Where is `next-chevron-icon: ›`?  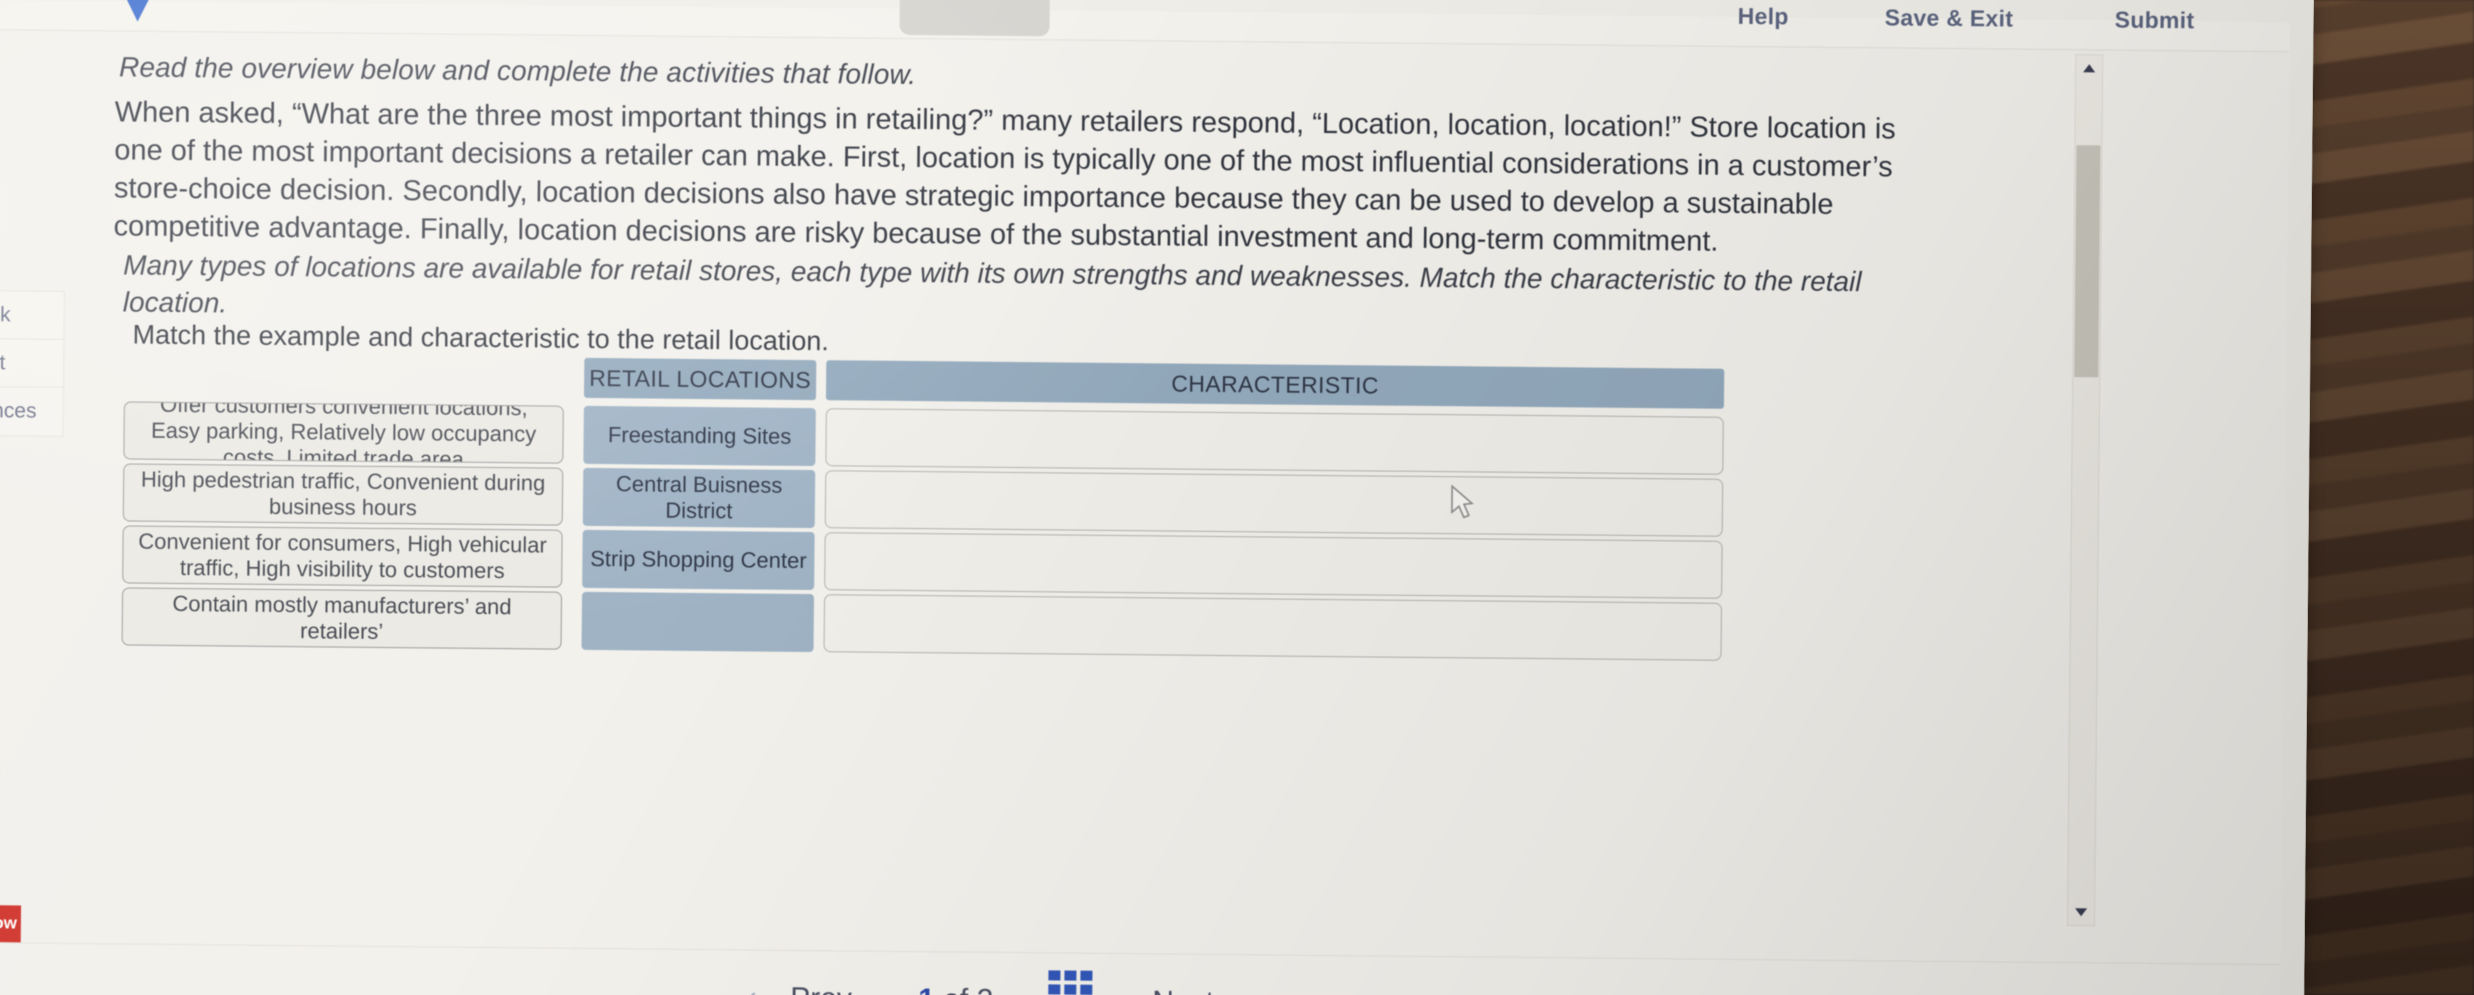 next-chevron-icon: › is located at coordinates (1248, 988).